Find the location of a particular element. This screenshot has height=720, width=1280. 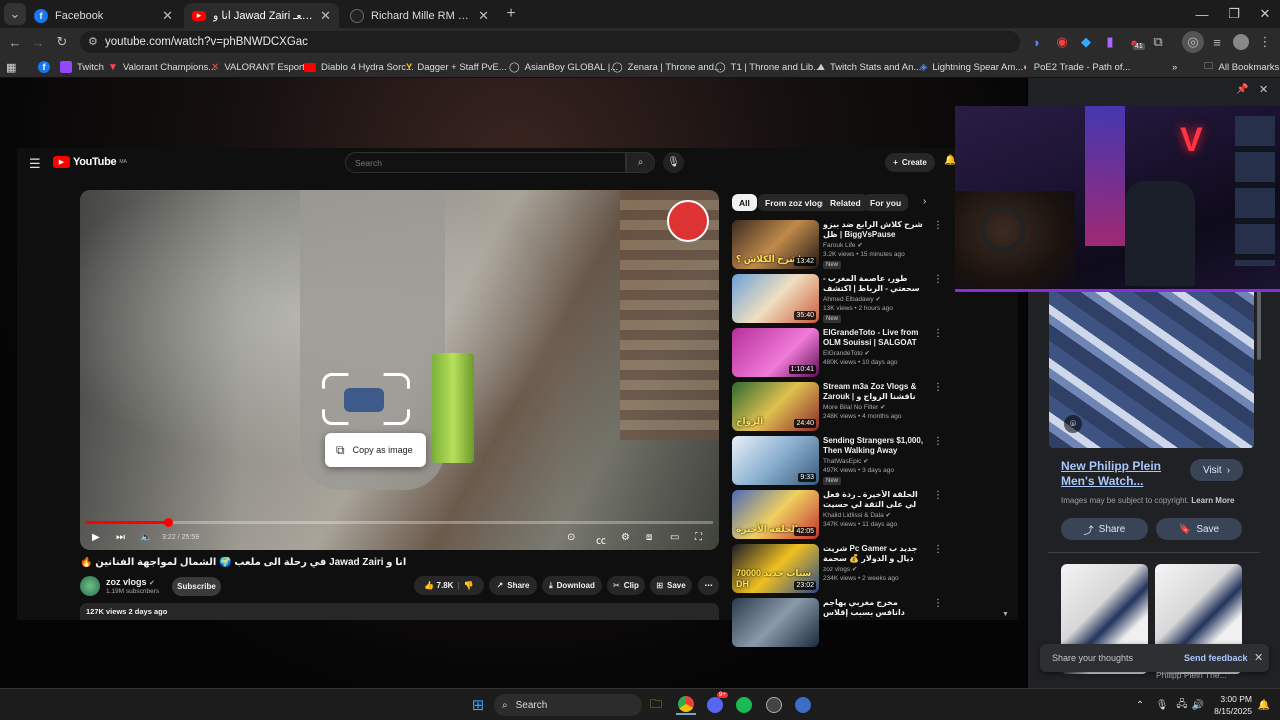

extension-button: ◉ is located at coordinates (1062, 42).